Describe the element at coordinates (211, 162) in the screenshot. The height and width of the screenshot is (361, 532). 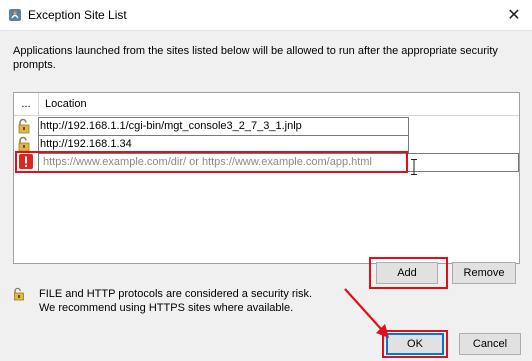
I see `highlight-new-row` at that location.